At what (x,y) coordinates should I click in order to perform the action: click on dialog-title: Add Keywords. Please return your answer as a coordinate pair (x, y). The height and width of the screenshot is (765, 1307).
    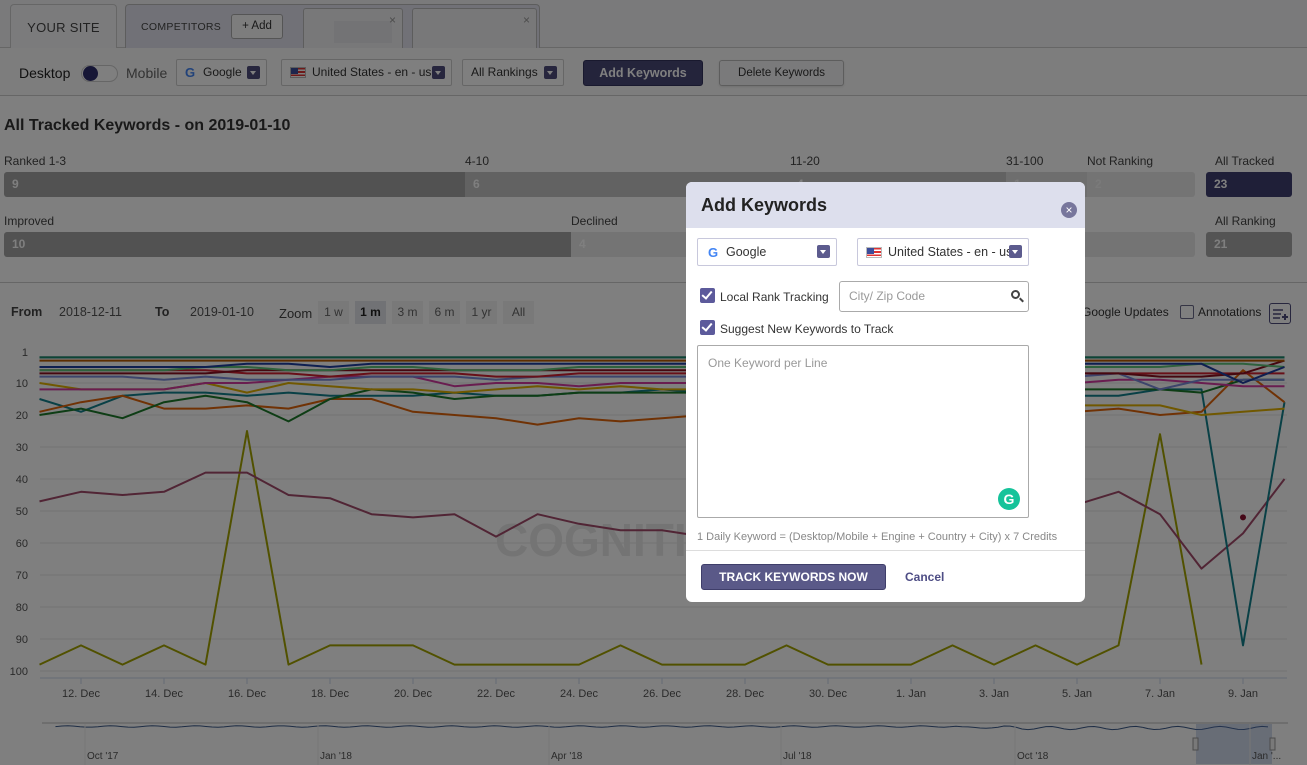
    Looking at the image, I should click on (764, 205).